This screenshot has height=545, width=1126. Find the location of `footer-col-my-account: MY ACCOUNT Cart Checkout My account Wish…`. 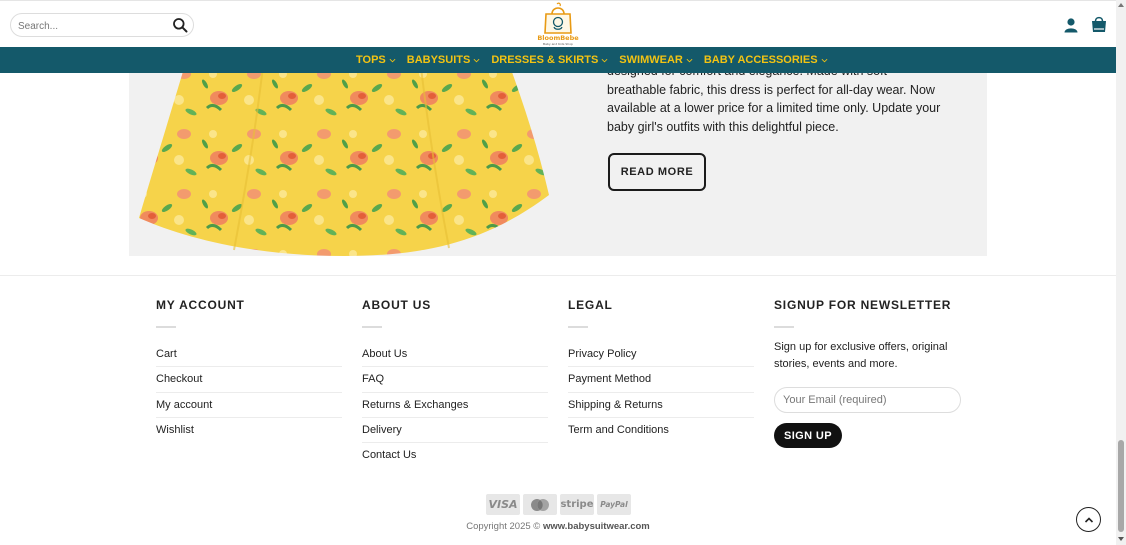

footer-col-my-account: MY ACCOUNT Cart Checkout My account Wish… is located at coordinates (249, 370).